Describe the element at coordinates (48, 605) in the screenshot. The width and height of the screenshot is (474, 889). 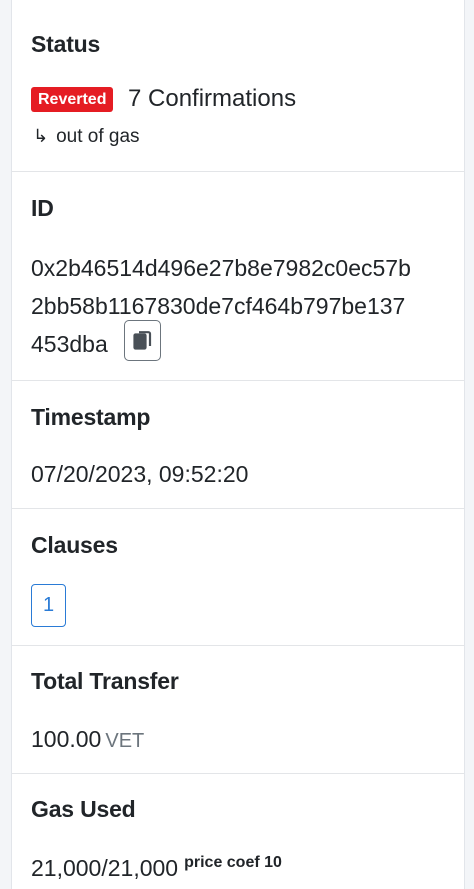
I see `clause-count-button: 1` at that location.